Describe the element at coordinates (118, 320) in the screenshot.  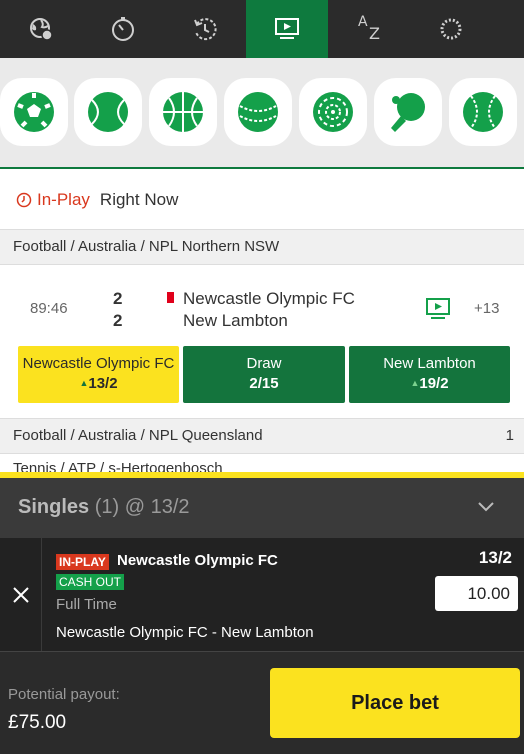
I see `away-score: 2` at that location.